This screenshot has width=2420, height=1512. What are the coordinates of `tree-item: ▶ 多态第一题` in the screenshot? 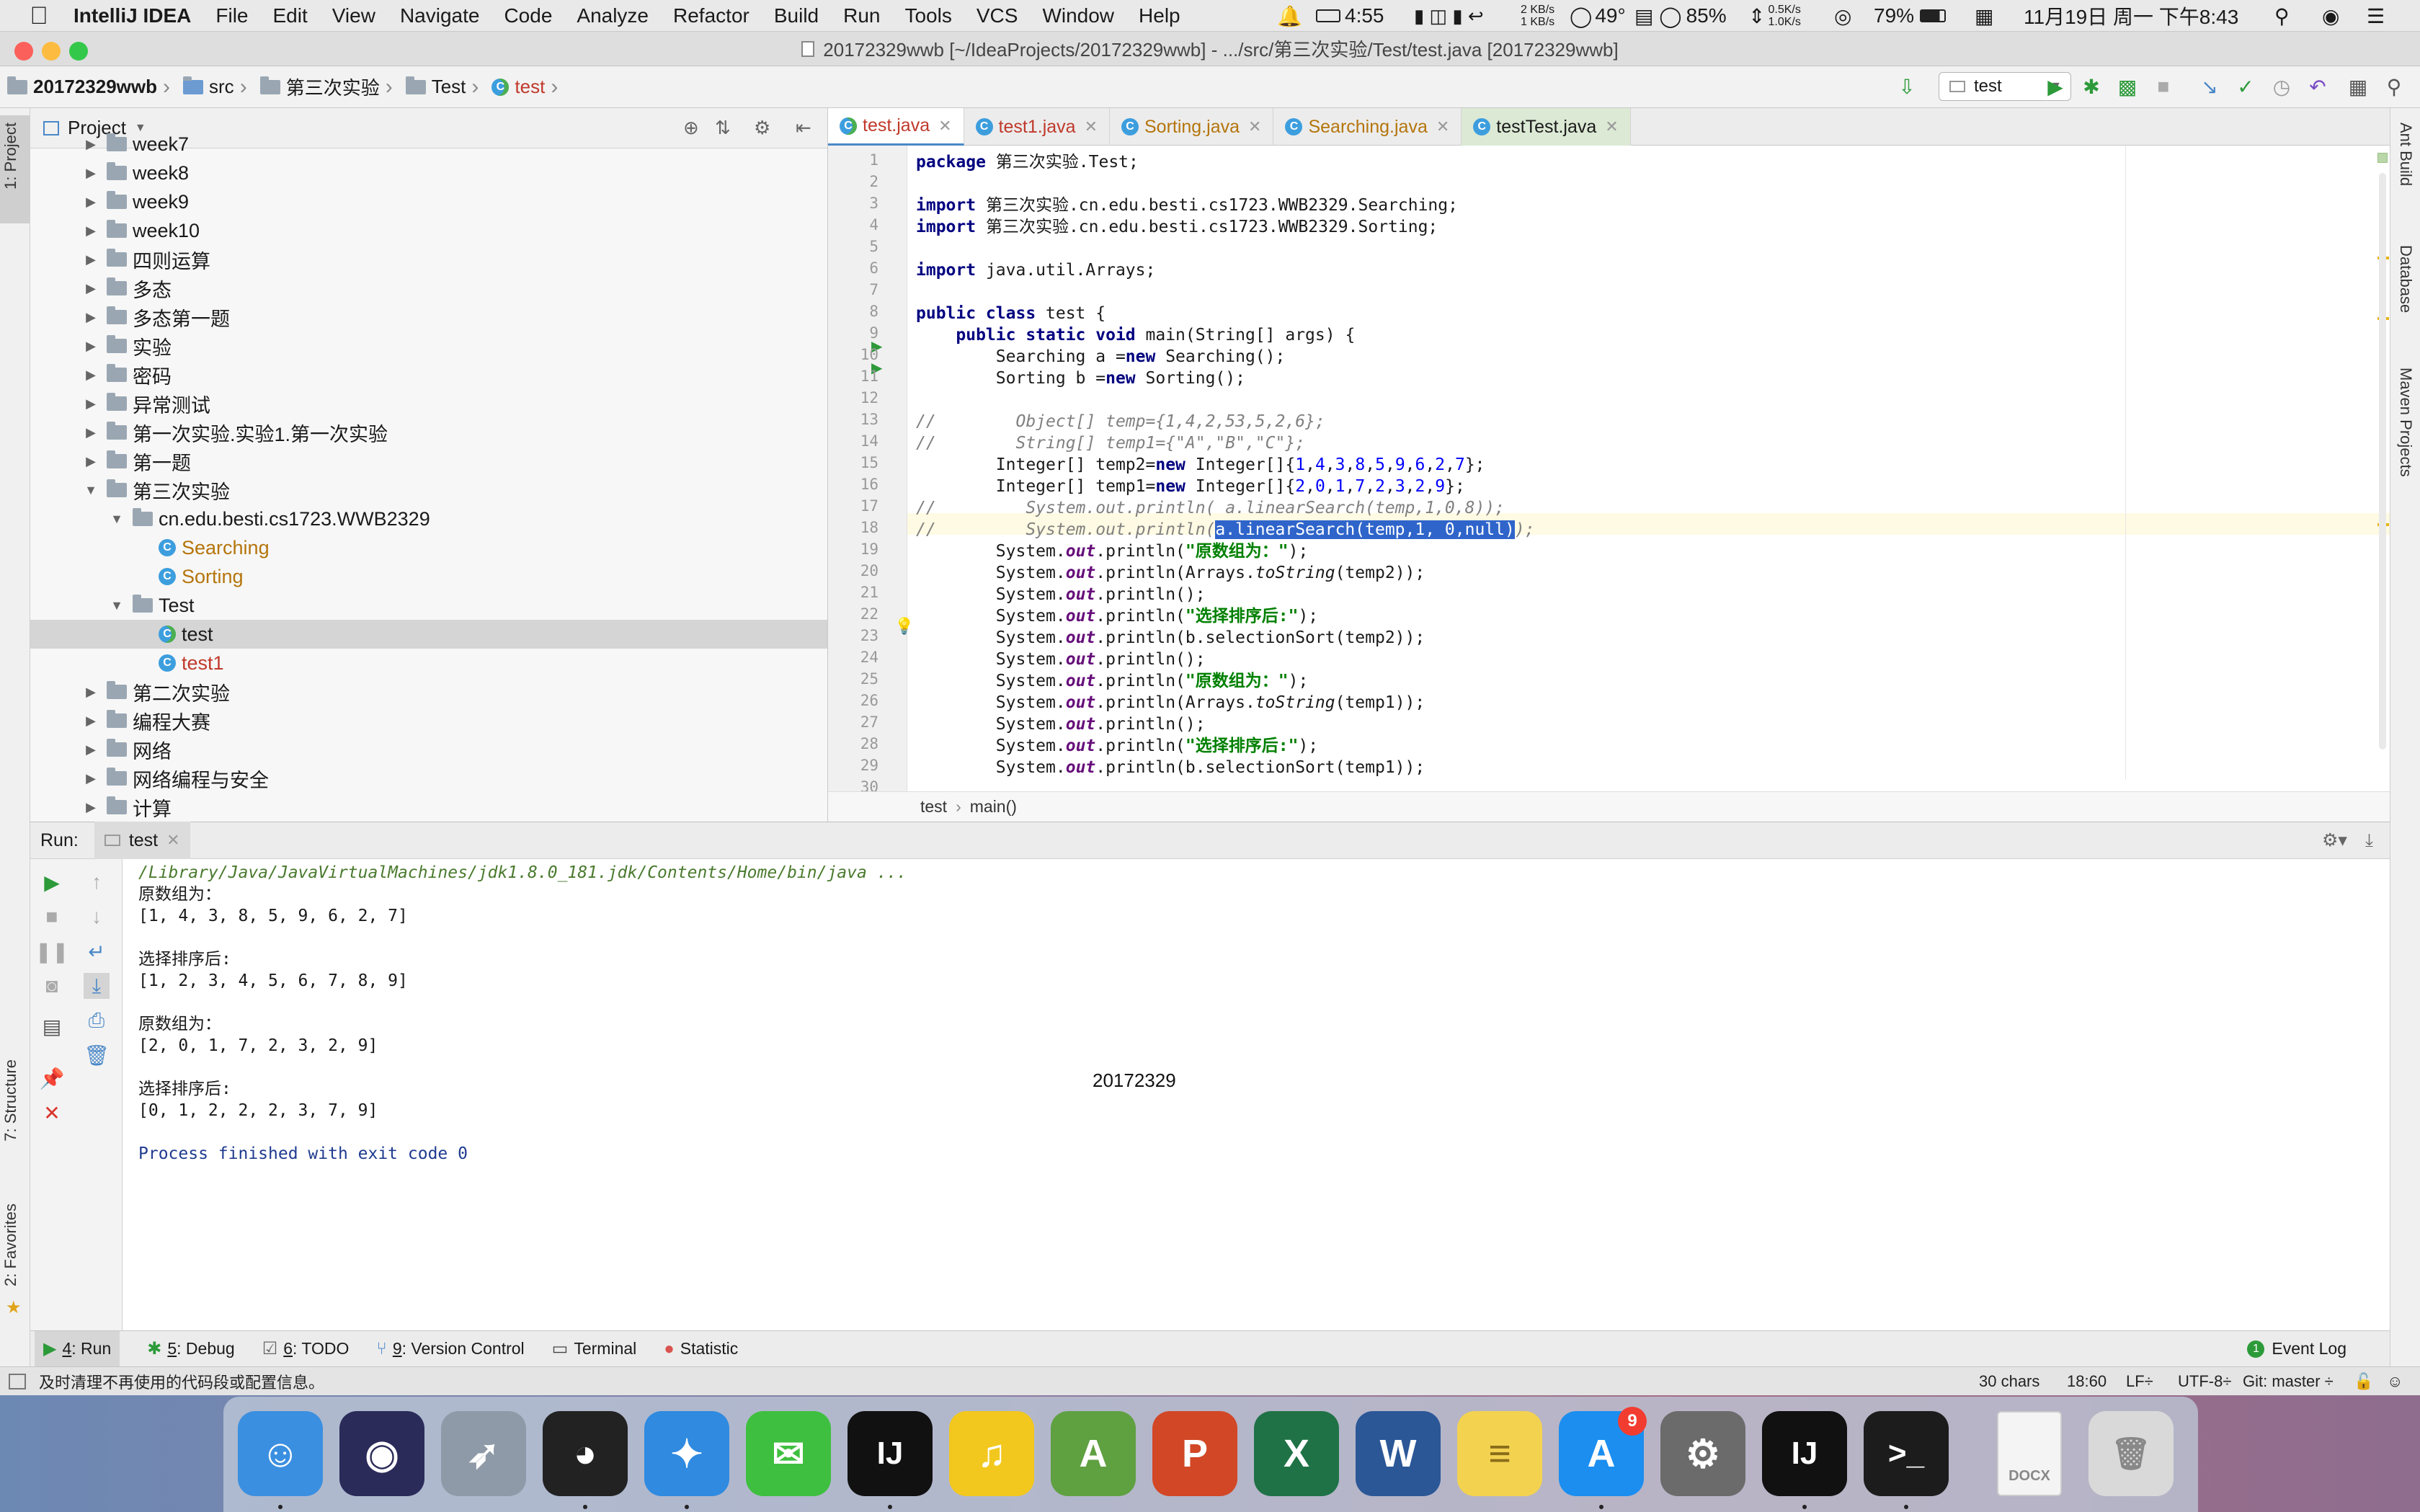 It's located at (428, 318).